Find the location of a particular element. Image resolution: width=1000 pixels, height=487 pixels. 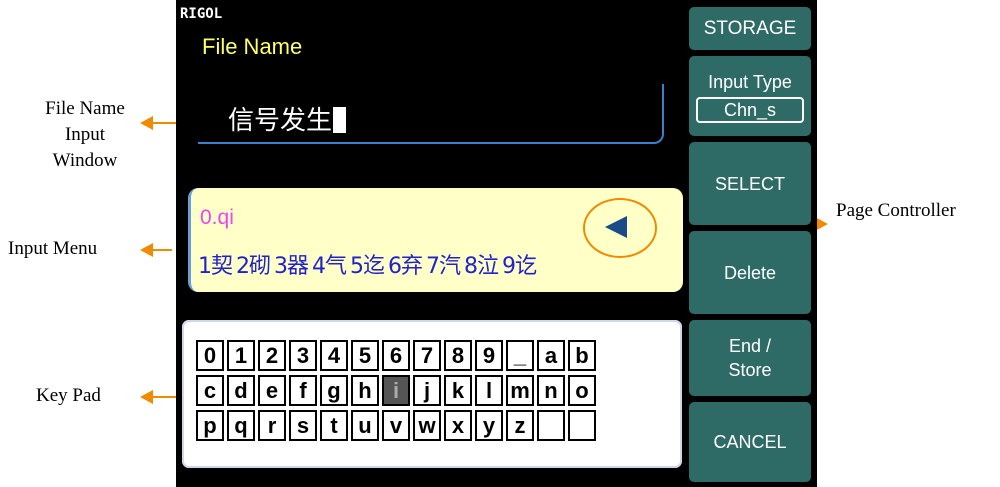

file-name-input-window: 信号发生 is located at coordinates (431, 114).